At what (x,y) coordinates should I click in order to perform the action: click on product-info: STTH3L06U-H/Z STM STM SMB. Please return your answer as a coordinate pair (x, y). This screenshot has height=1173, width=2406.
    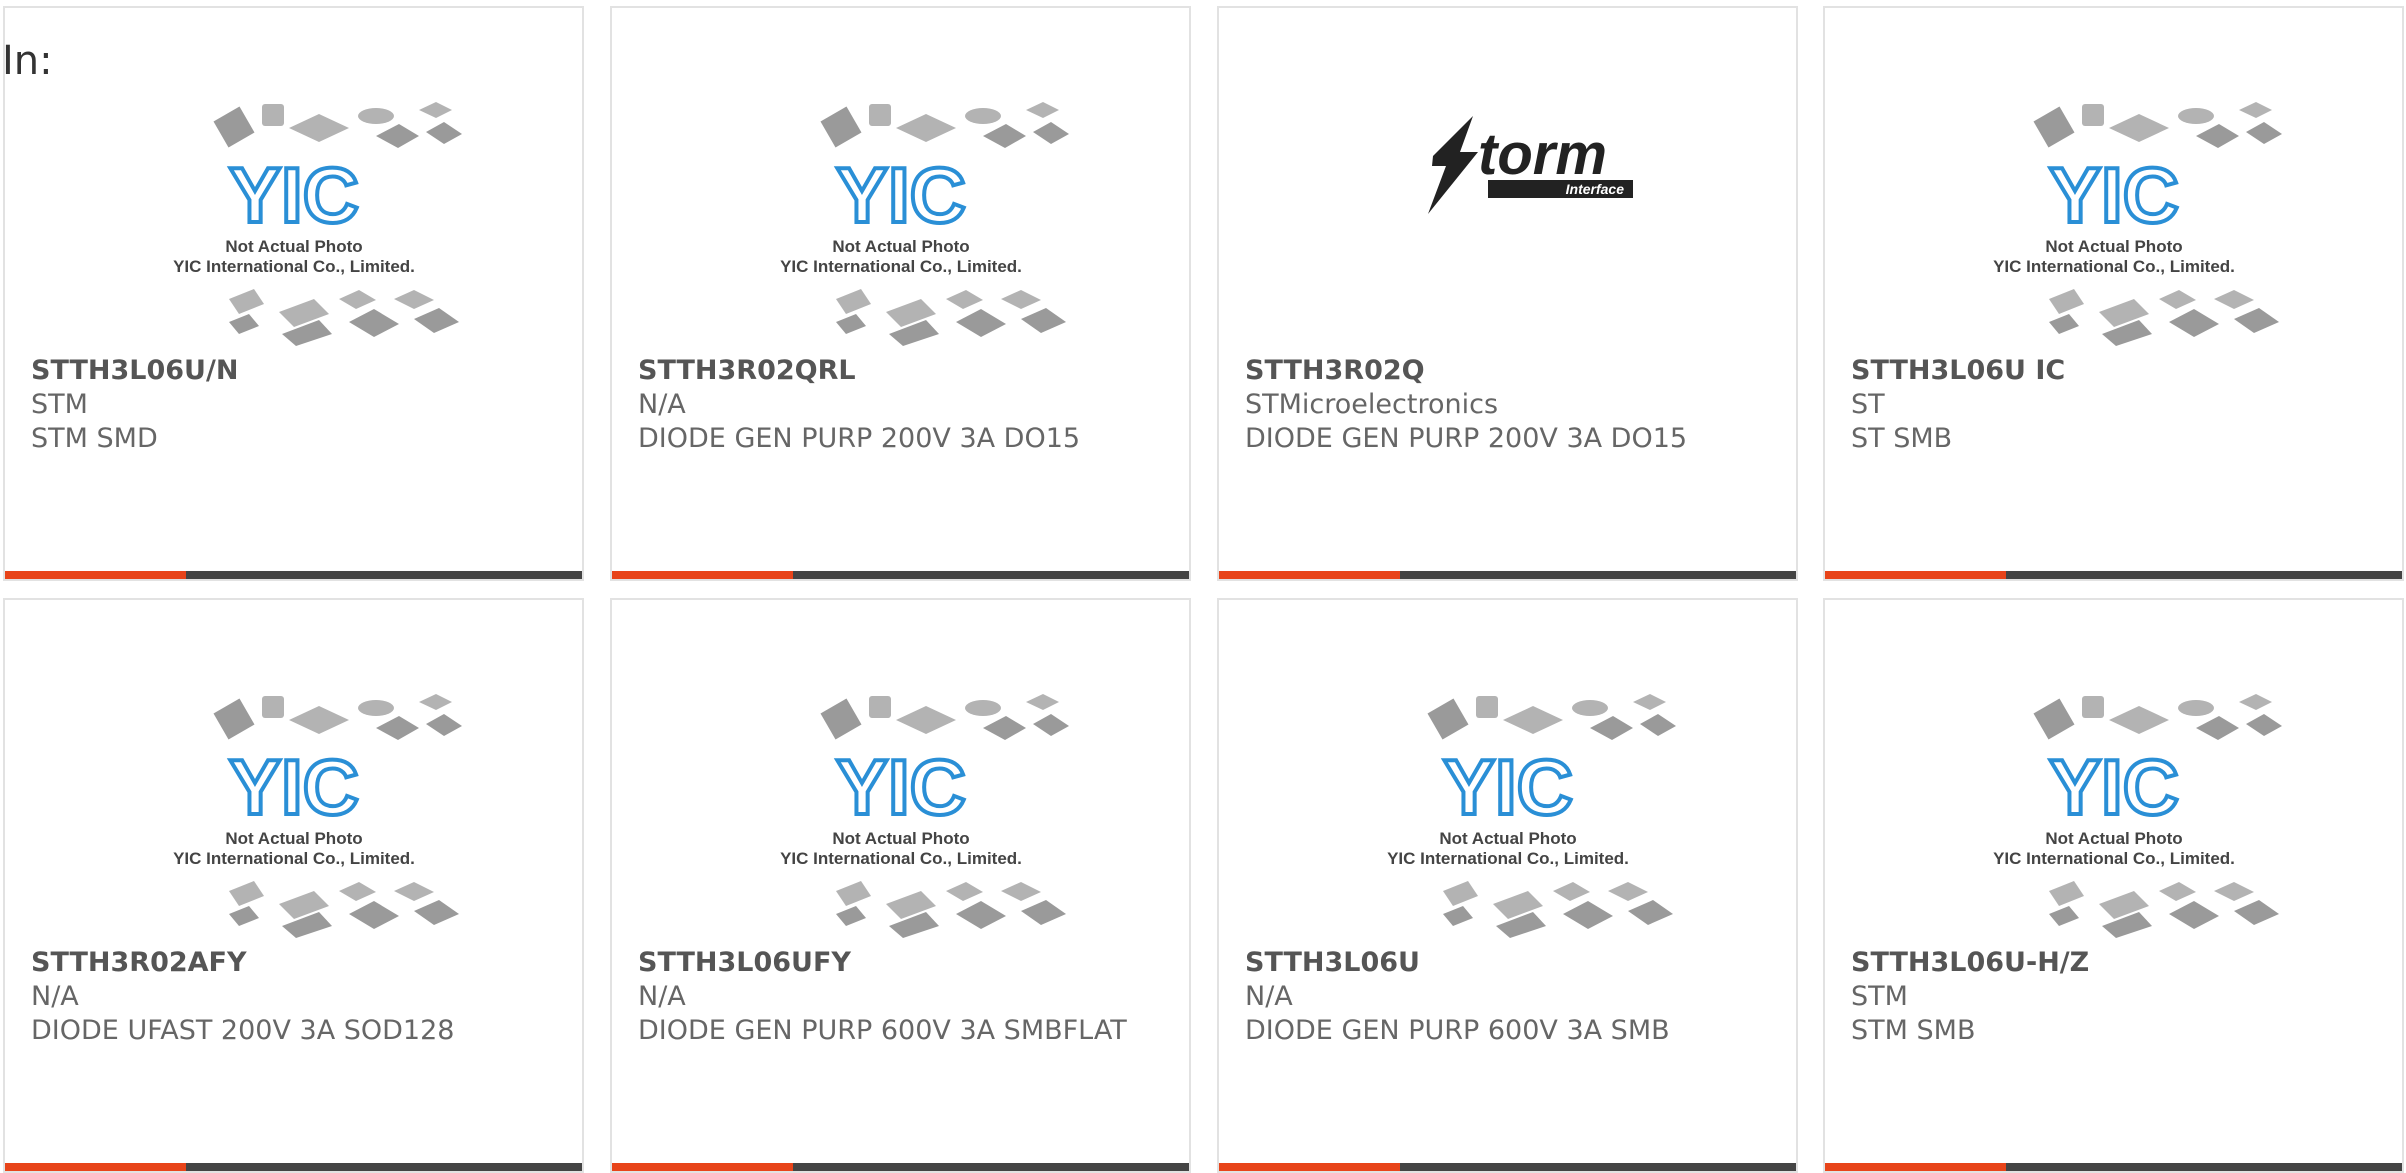
    Looking at the image, I should click on (2116, 997).